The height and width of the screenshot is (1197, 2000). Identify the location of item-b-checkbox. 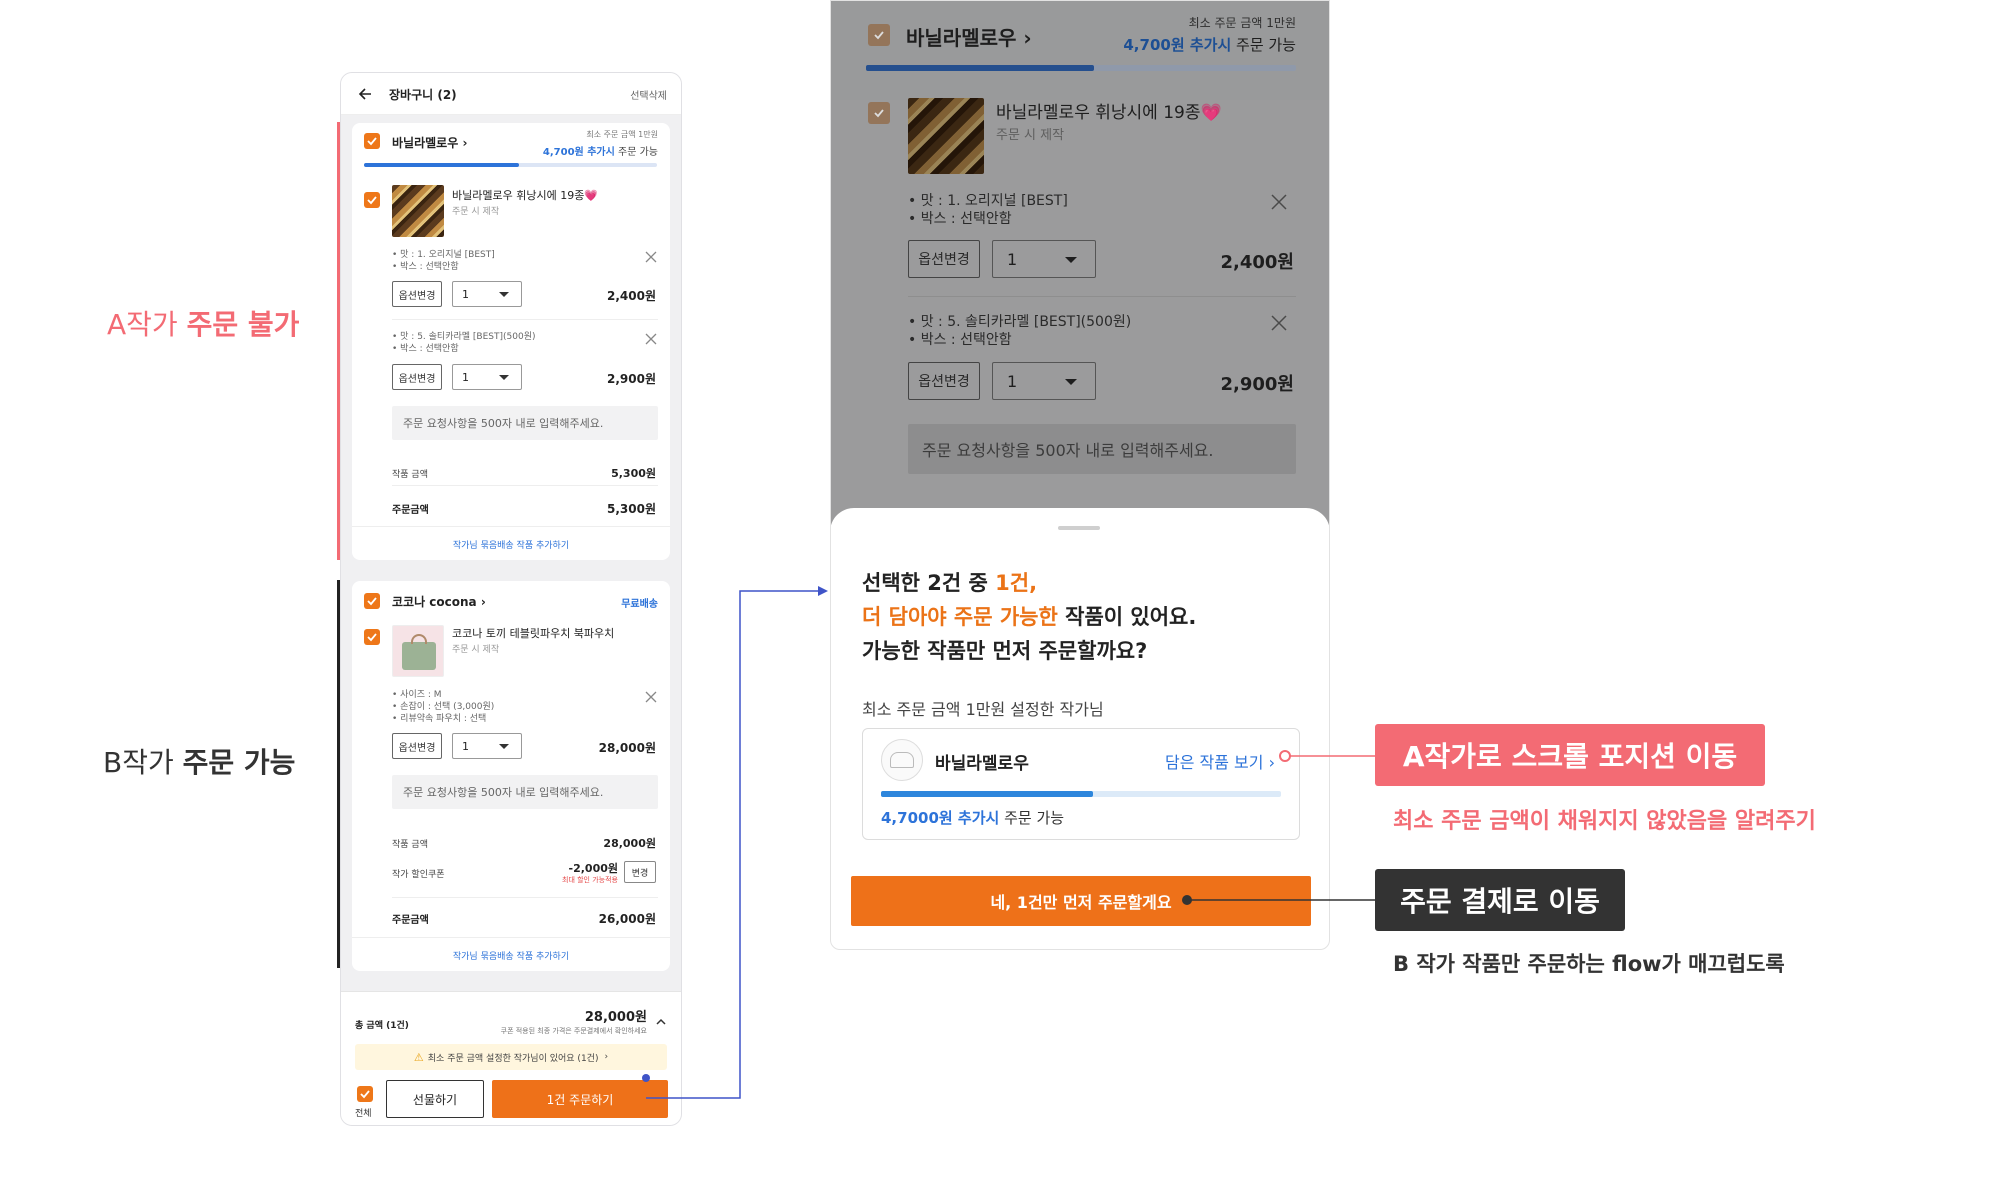
(372, 637).